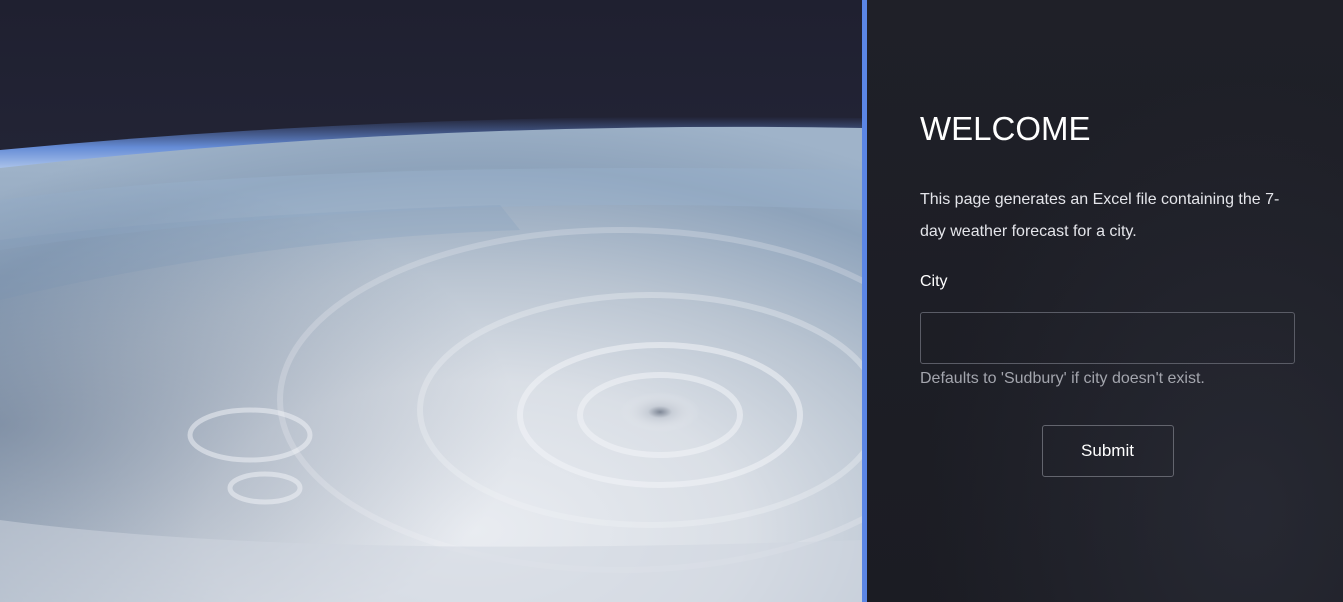 Image resolution: width=1343 pixels, height=602 pixels. I want to click on submit-button: Submit, so click(1107, 451).